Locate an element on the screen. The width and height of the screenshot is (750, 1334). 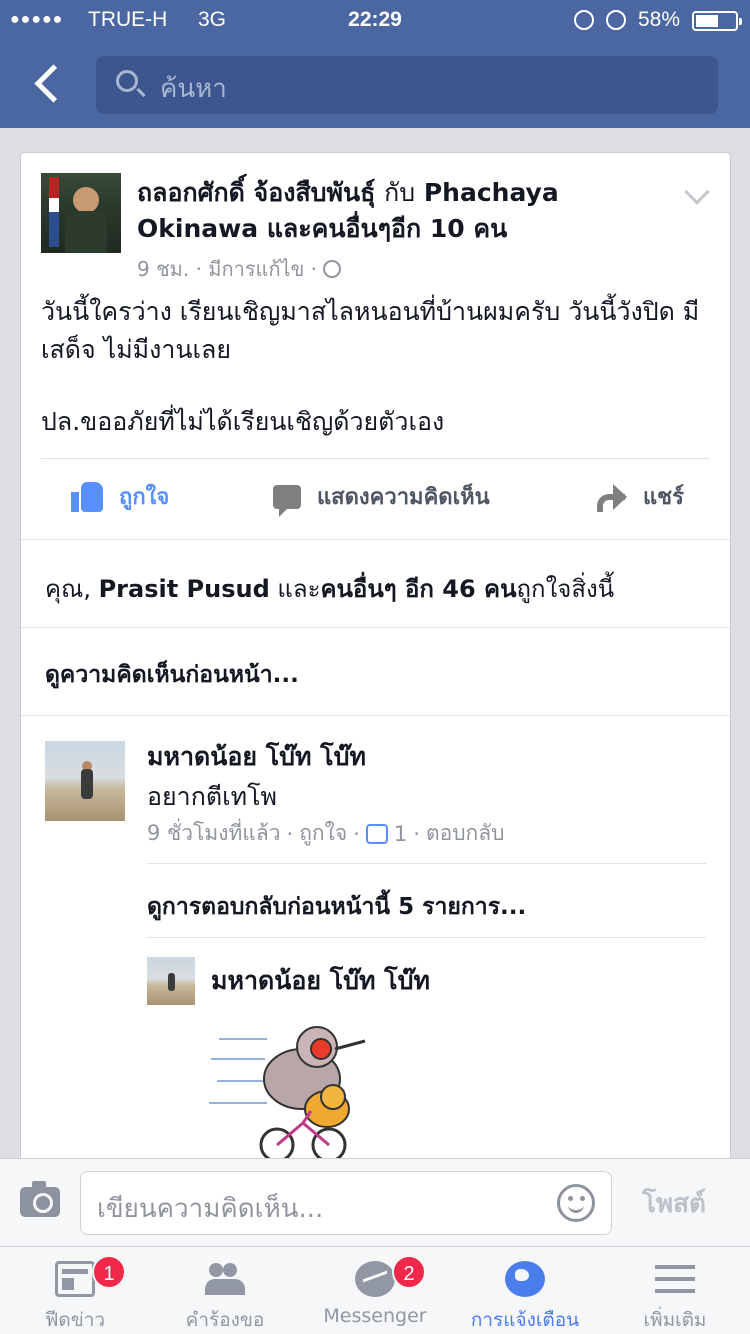
battery-percent: 58% is located at coordinates (658, 19).